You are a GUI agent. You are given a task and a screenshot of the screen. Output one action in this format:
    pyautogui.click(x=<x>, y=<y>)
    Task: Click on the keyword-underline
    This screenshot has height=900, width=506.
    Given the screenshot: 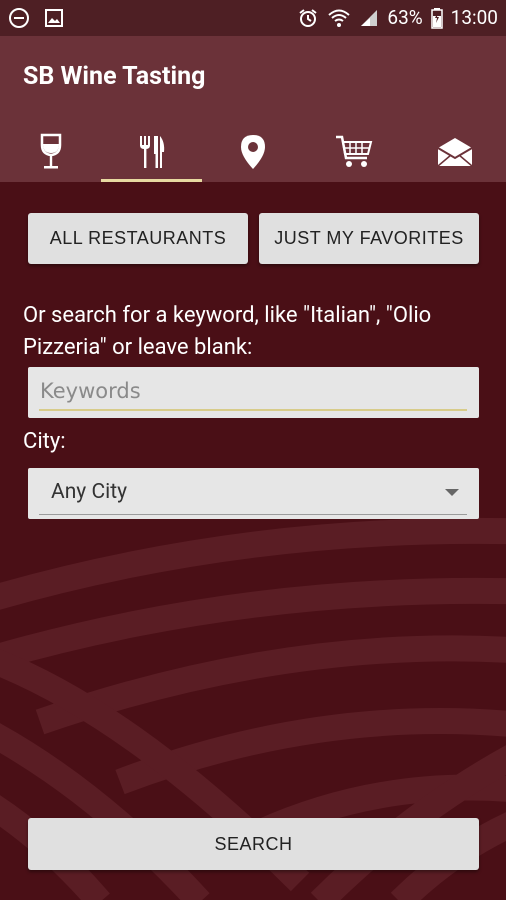 What is the action you would take?
    pyautogui.click(x=253, y=410)
    